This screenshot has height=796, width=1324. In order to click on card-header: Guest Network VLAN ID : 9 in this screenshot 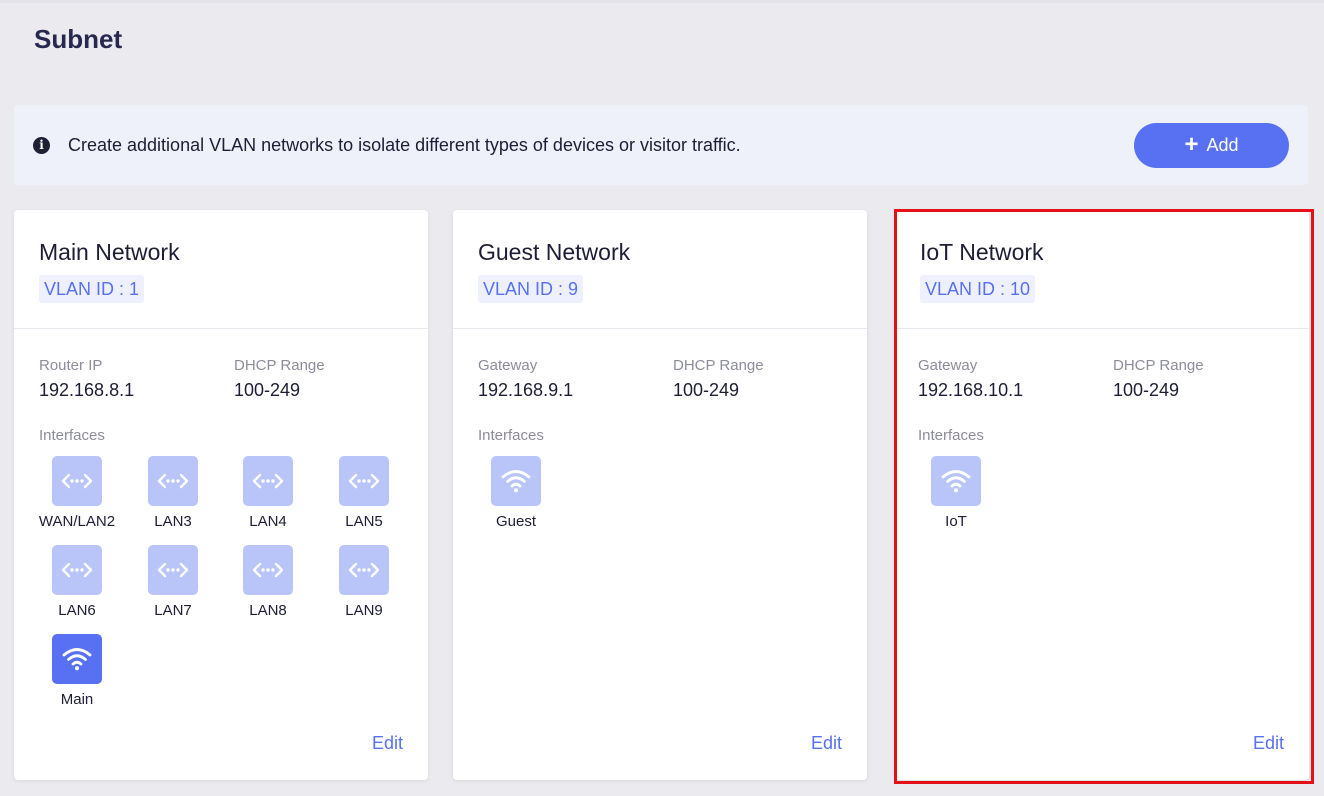, I will do `click(660, 269)`.